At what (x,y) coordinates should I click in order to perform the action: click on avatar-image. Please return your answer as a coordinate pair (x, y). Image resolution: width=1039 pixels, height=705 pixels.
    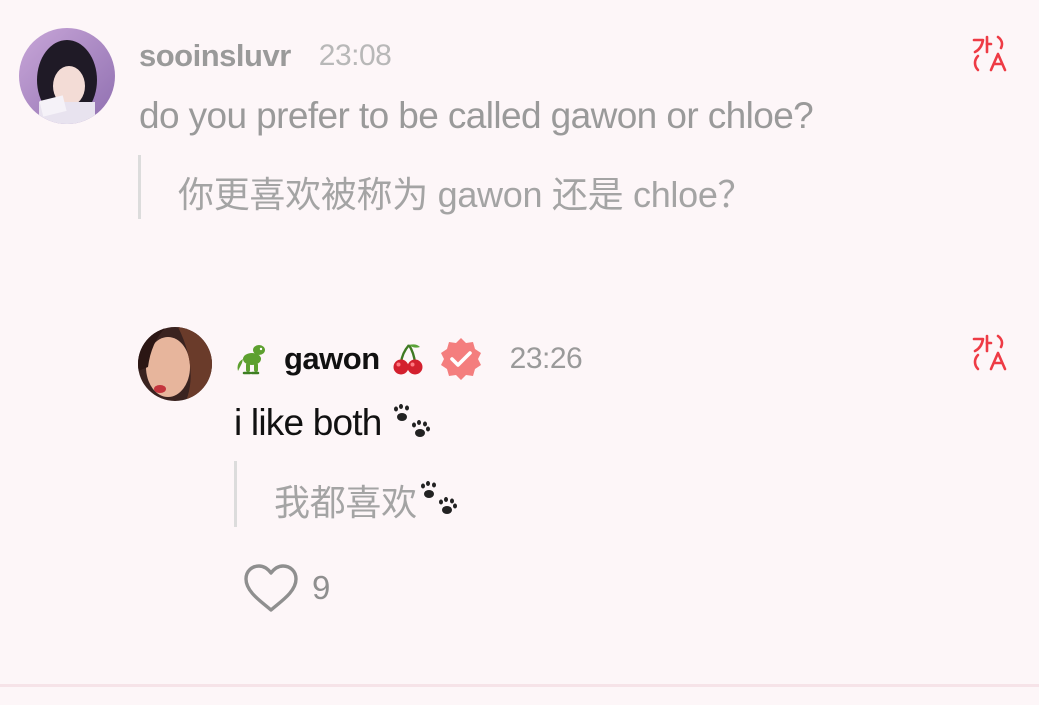
    Looking at the image, I should click on (67, 76).